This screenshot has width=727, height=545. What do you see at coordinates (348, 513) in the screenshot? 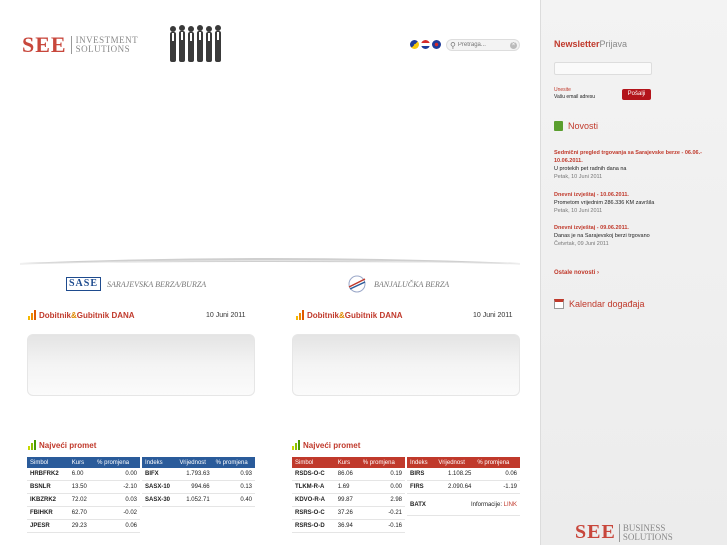
I see `table-row: RSRS-O-C 37.26 -0.21` at bounding box center [348, 513].